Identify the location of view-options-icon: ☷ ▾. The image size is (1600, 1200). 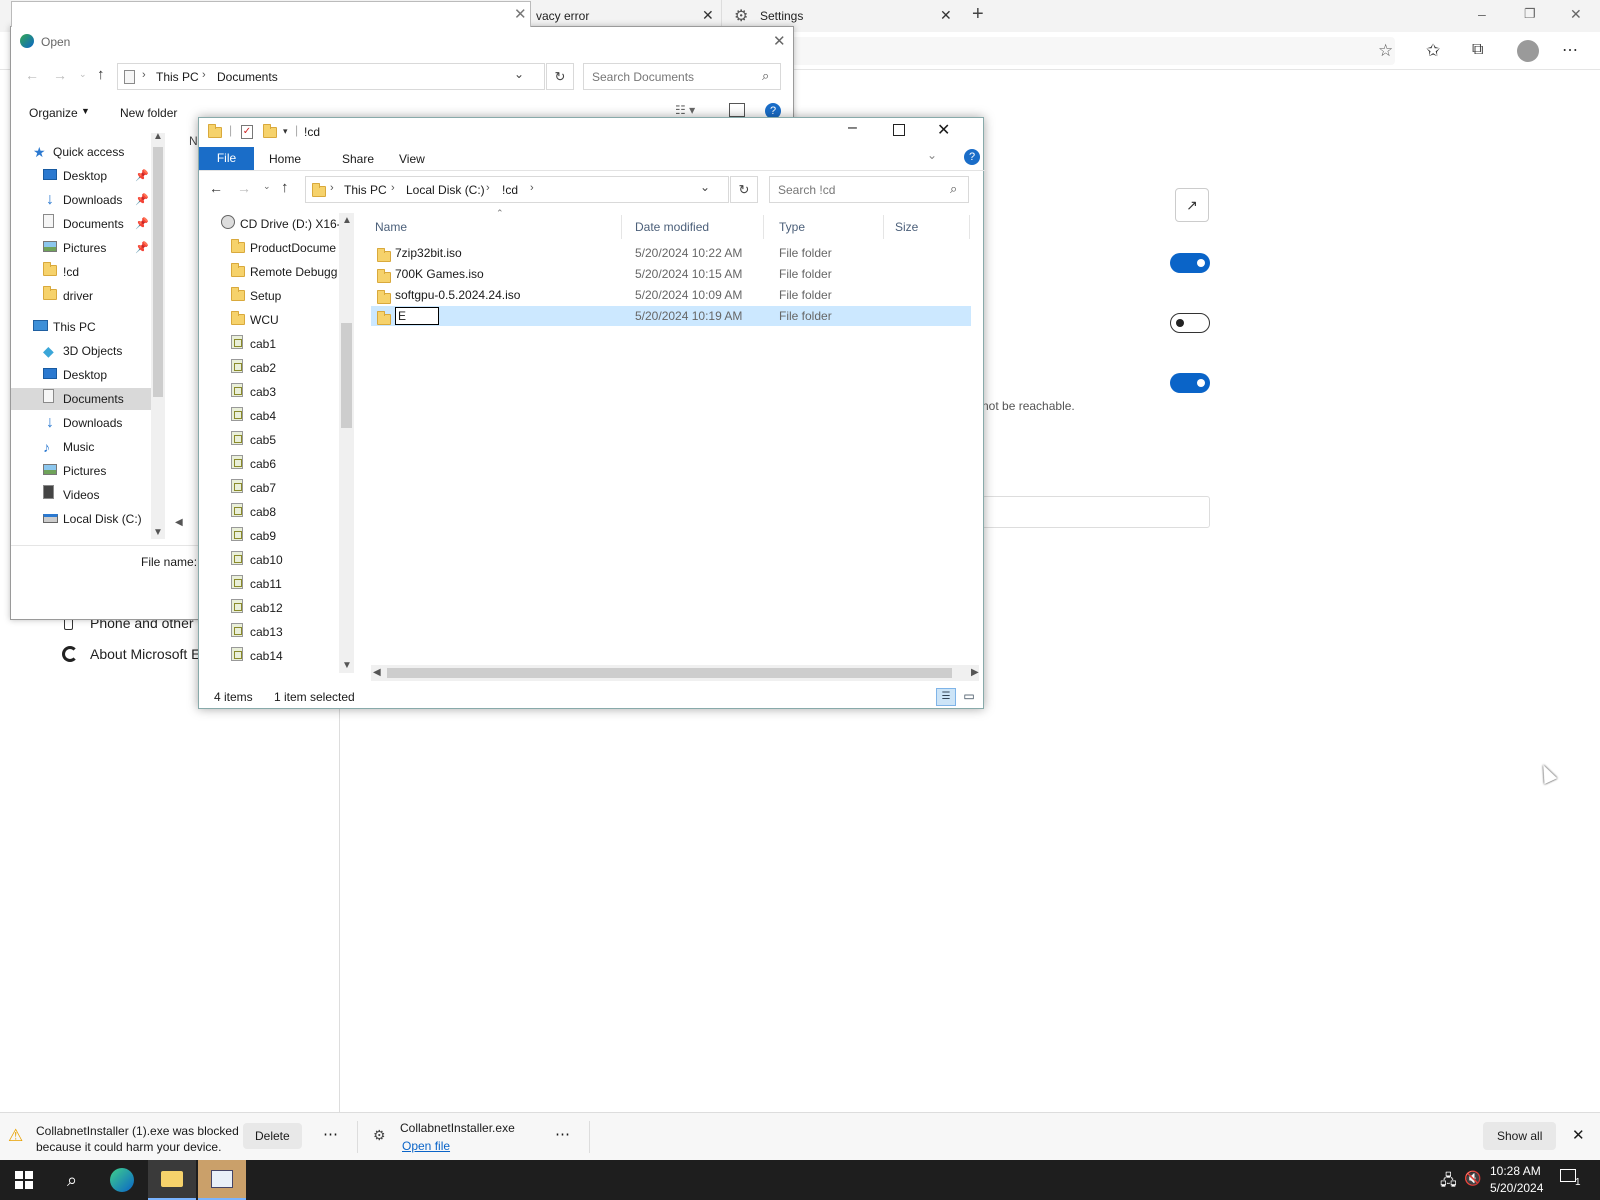
(685, 110).